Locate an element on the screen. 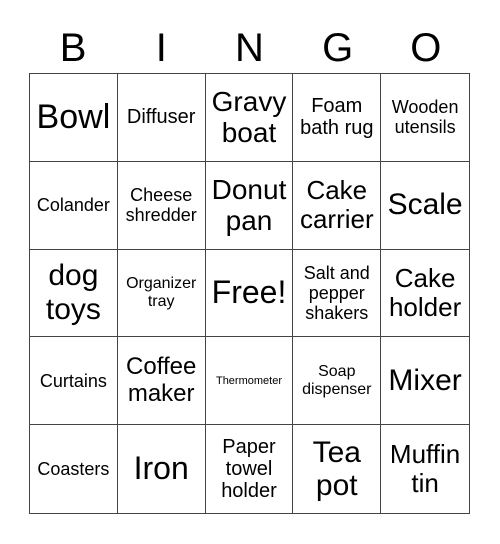  bingo-cell: Diffuser is located at coordinates (161, 118).